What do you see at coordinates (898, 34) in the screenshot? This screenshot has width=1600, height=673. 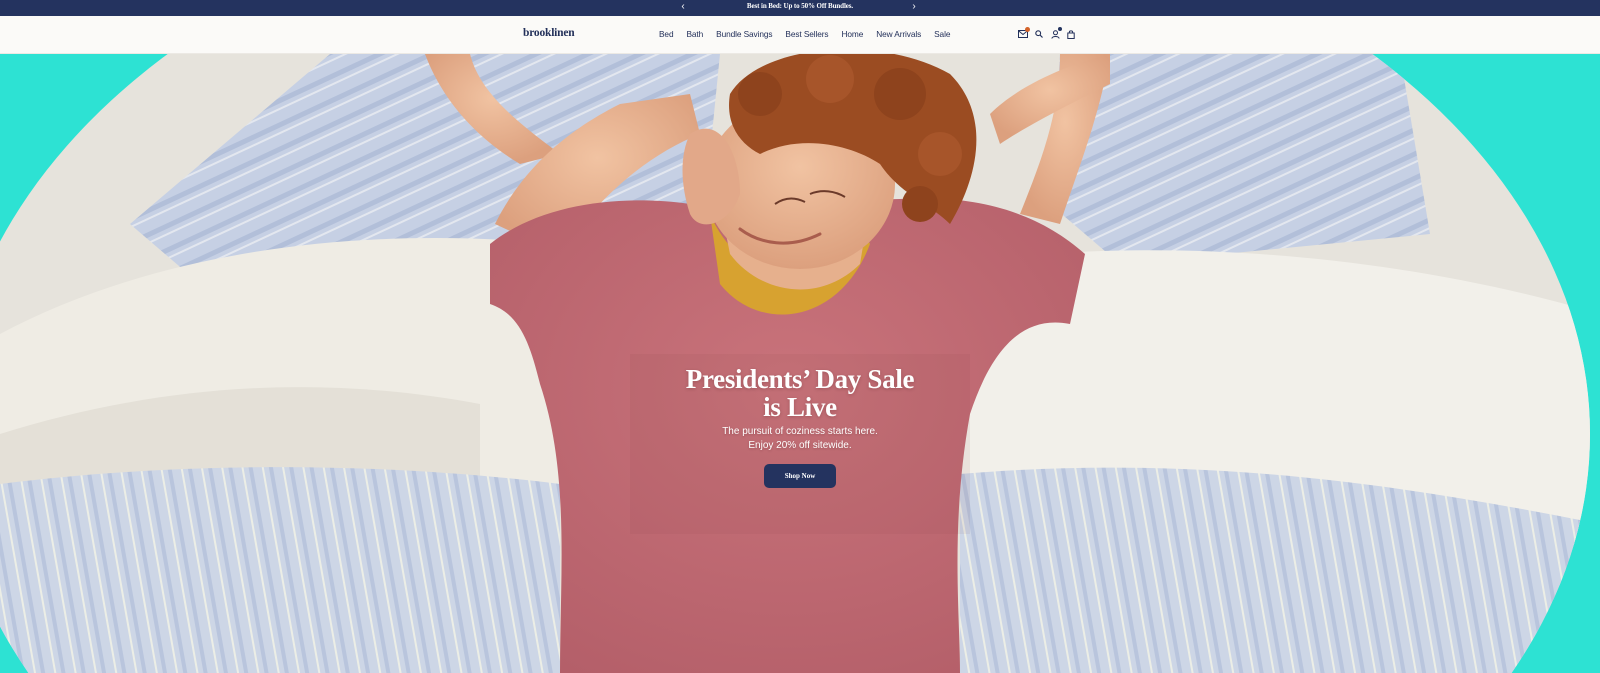 I see `nav-item-new-arrivals: New Arrivals` at bounding box center [898, 34].